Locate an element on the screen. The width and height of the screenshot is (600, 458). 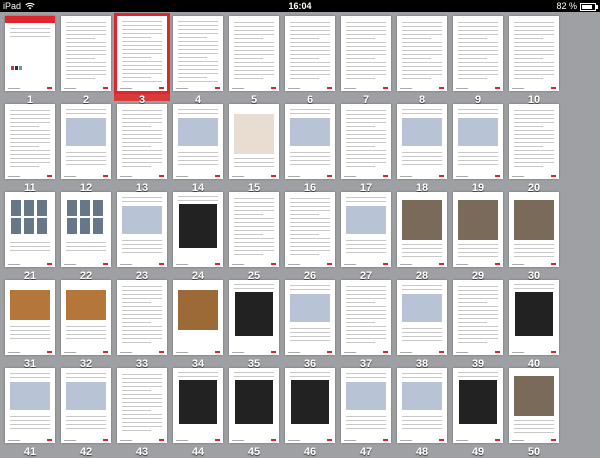
battery-percent: 82 % is located at coordinates (566, 6).